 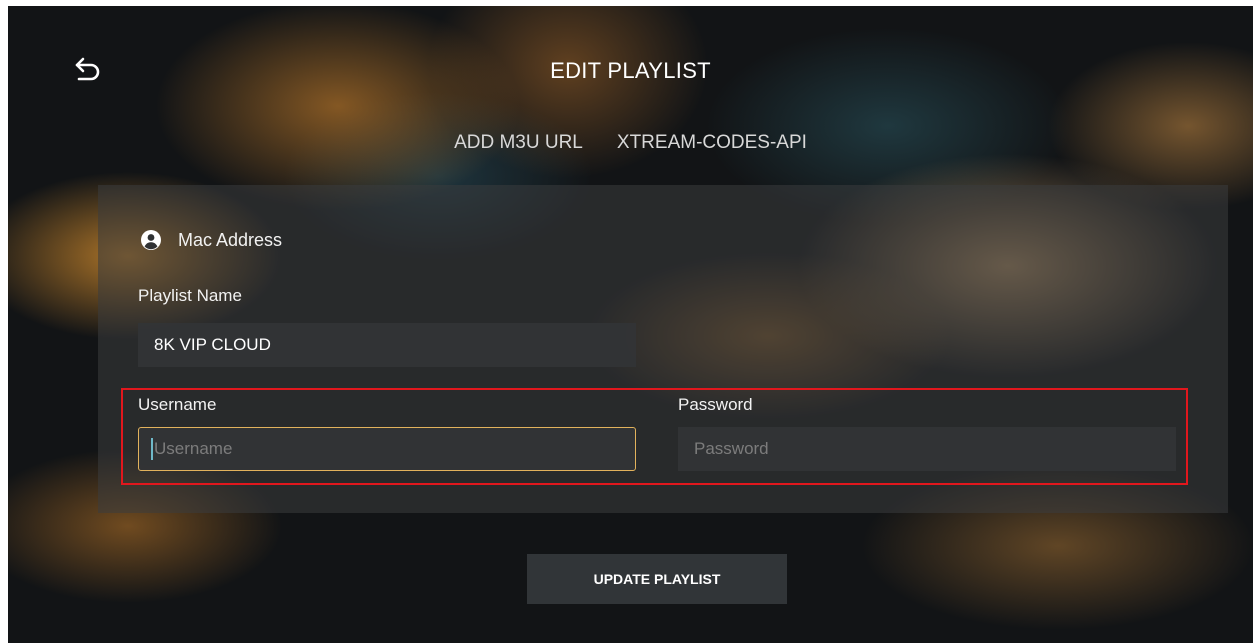 I want to click on password-placeholder: Password, so click(x=731, y=448).